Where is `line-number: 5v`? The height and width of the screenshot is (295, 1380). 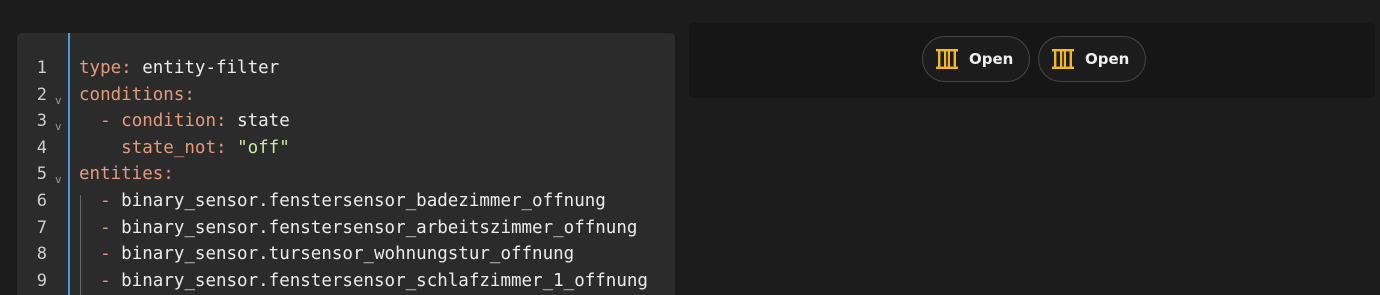 line-number: 5v is located at coordinates (43, 174).